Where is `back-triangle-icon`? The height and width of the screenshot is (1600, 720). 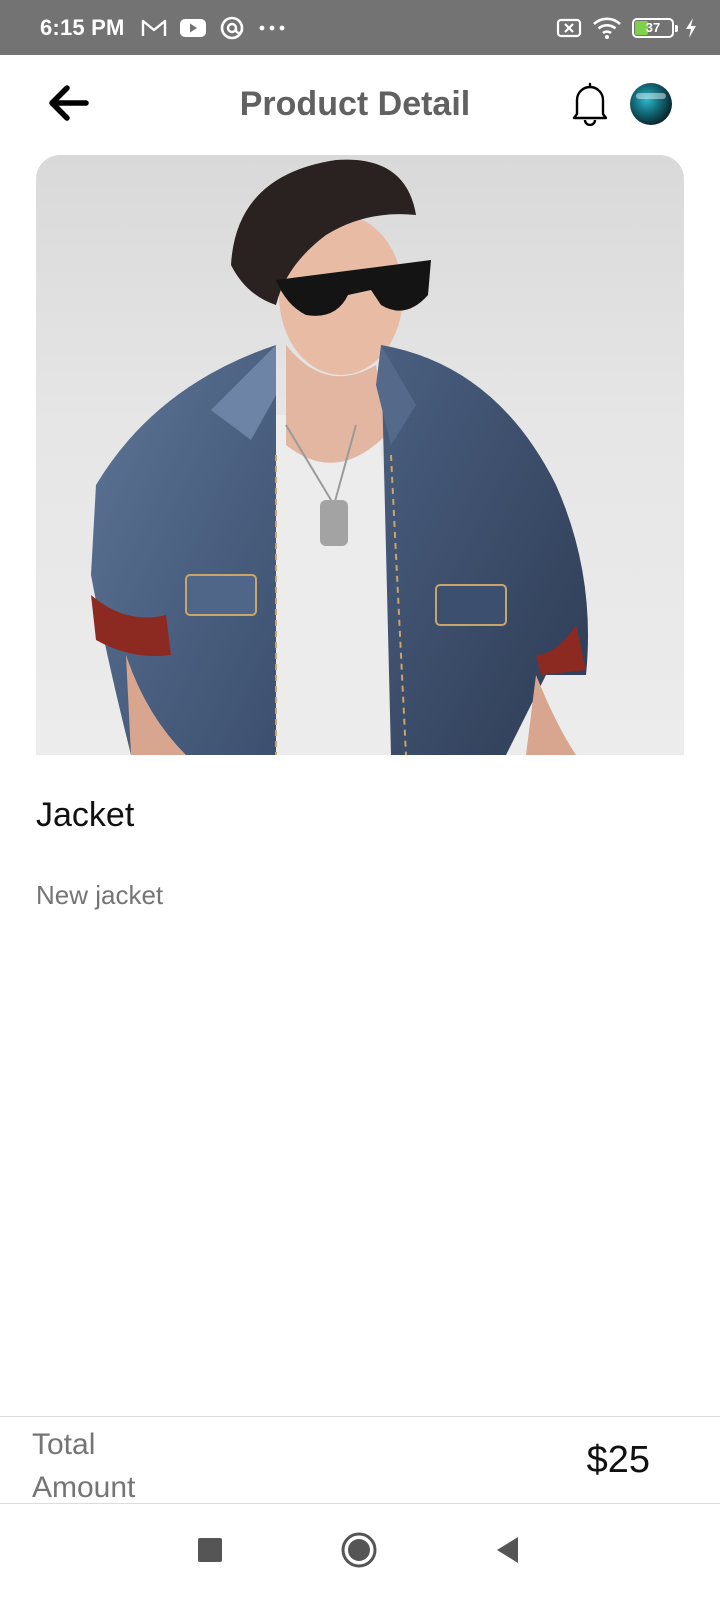 back-triangle-icon is located at coordinates (508, 1552).